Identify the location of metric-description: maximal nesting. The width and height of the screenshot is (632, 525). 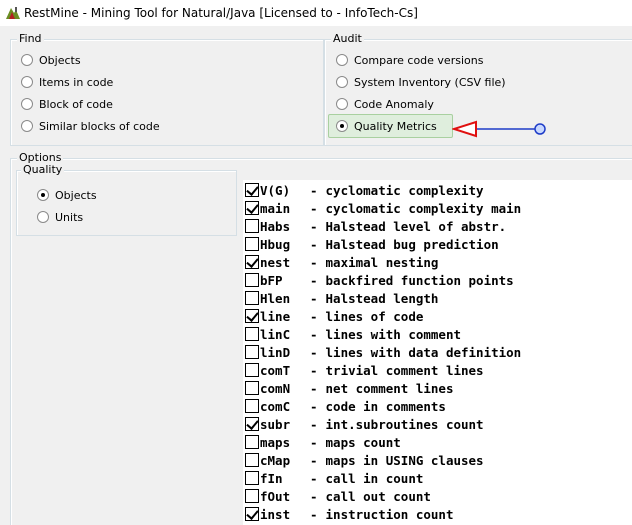
(382, 262).